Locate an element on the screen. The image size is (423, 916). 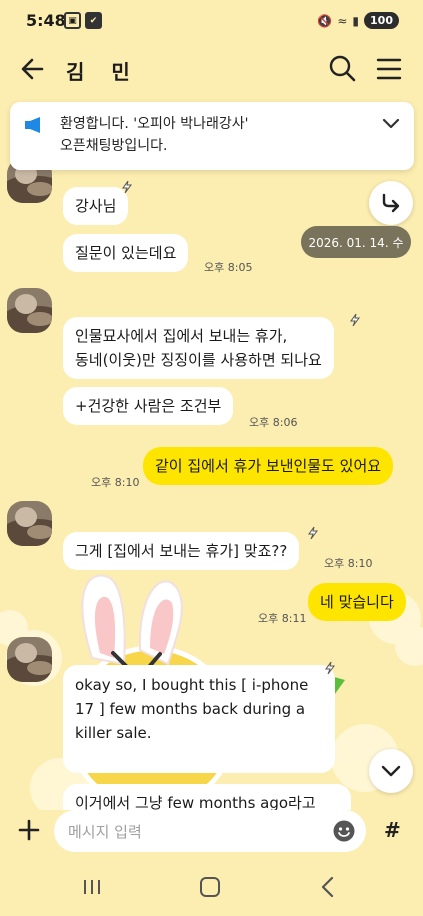
recent-apps-icon is located at coordinates (92, 887).